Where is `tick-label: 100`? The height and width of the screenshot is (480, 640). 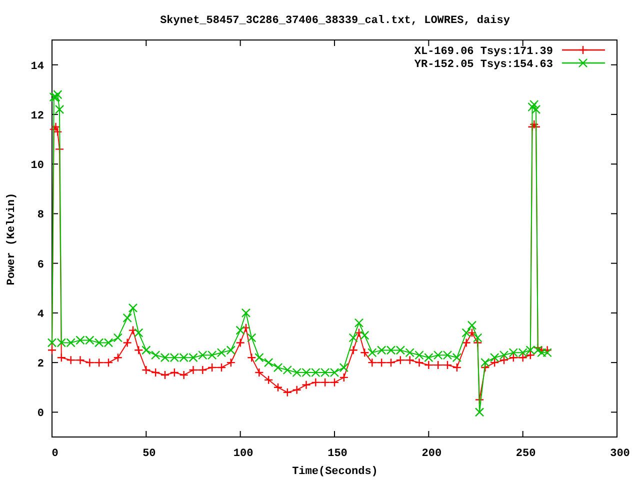
tick-label: 100 is located at coordinates (243, 454).